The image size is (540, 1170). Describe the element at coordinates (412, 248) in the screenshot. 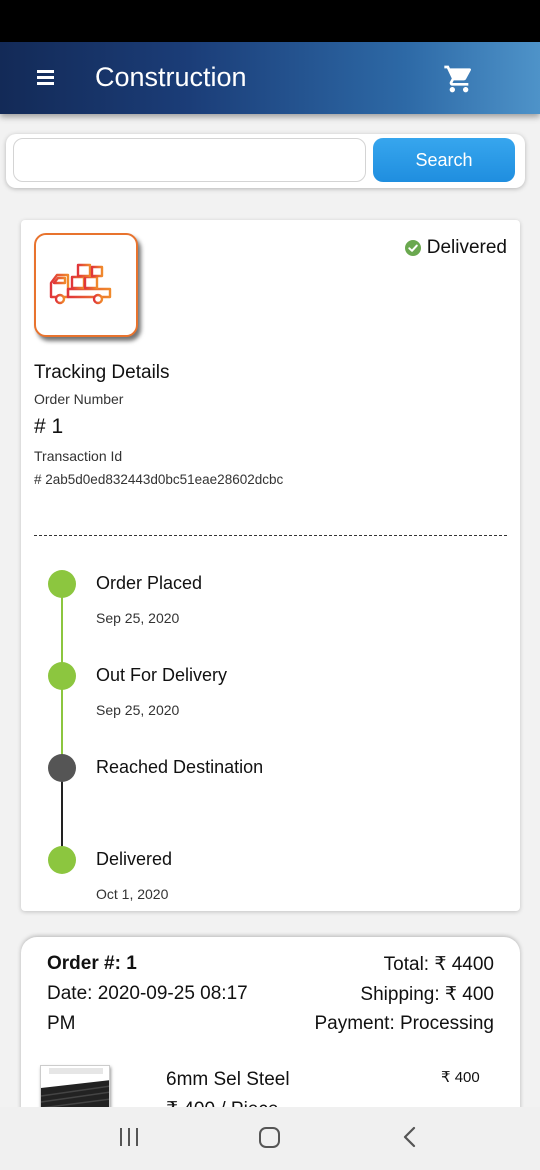

I see `check-circle-icon` at that location.